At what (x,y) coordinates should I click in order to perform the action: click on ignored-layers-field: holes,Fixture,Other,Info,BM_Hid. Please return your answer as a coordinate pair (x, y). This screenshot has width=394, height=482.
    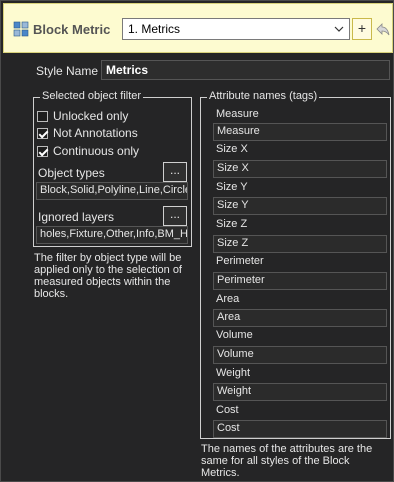
    Looking at the image, I should click on (112, 235).